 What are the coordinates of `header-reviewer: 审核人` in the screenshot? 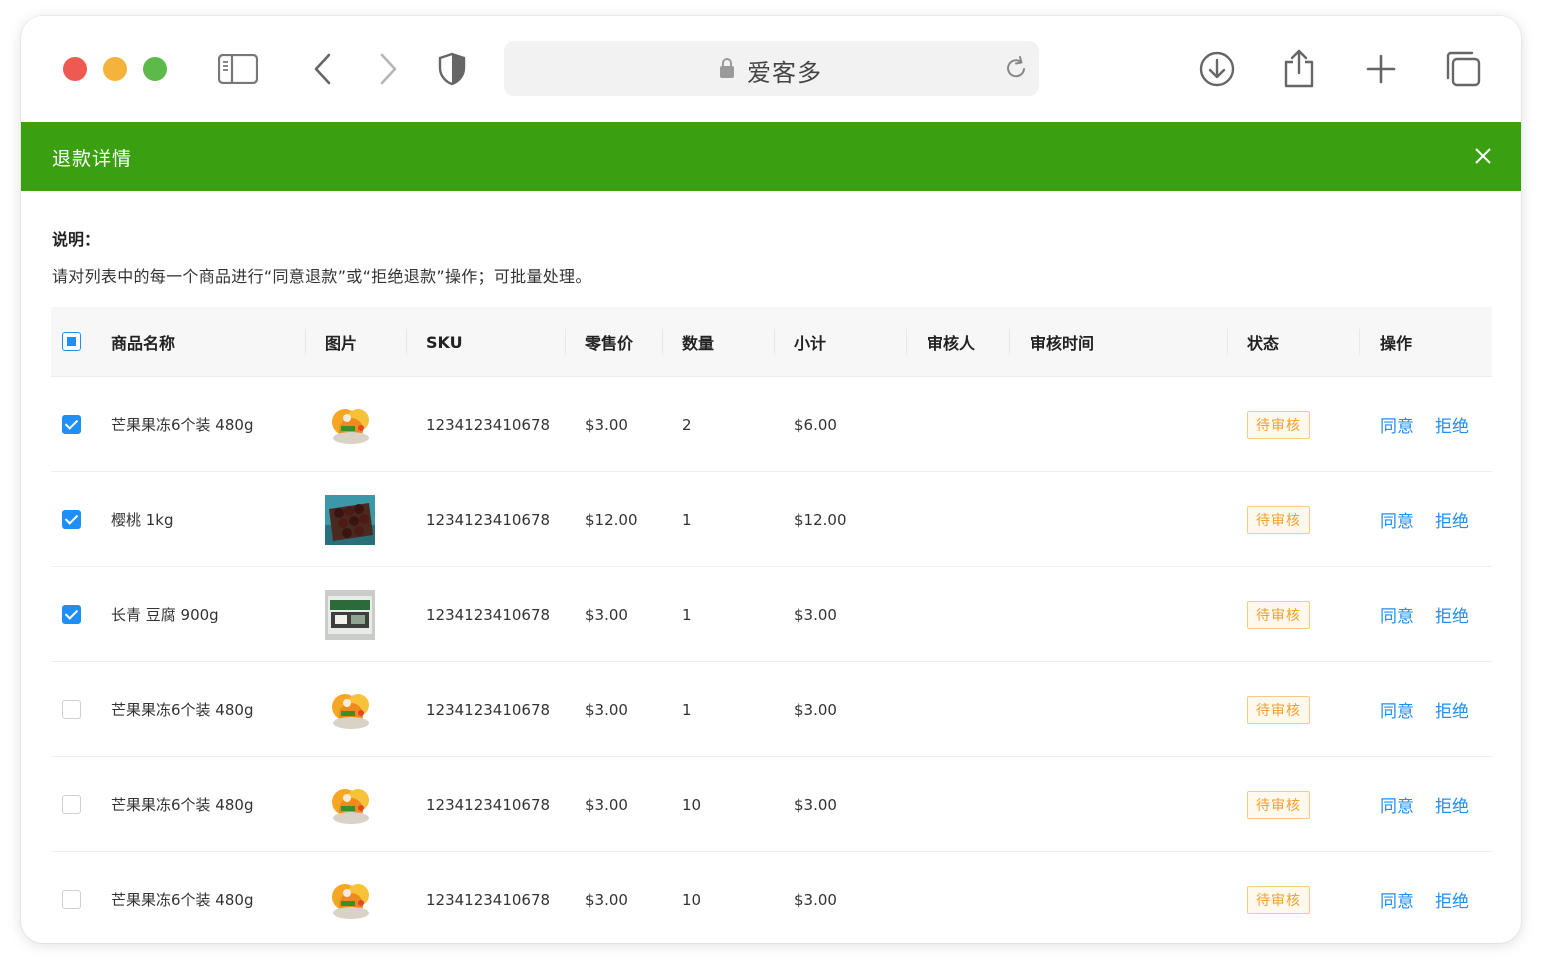 It's located at (951, 343).